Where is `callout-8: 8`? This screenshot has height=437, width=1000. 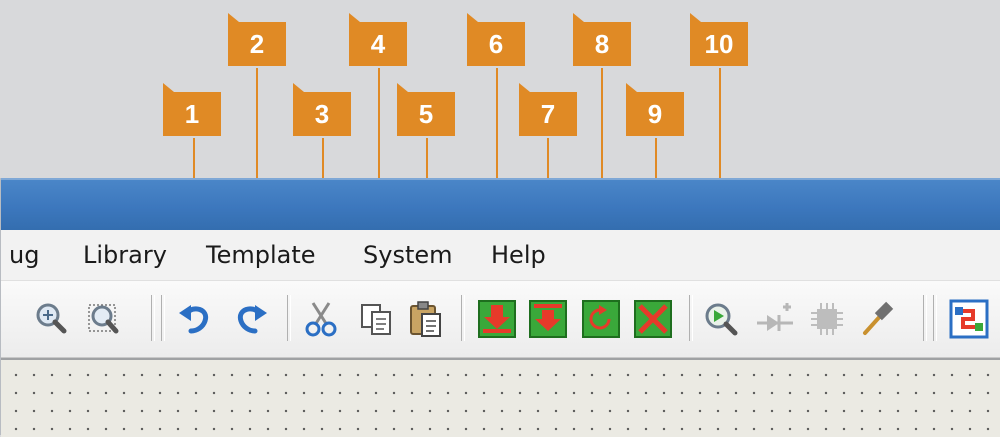 callout-8: 8 is located at coordinates (602, 39).